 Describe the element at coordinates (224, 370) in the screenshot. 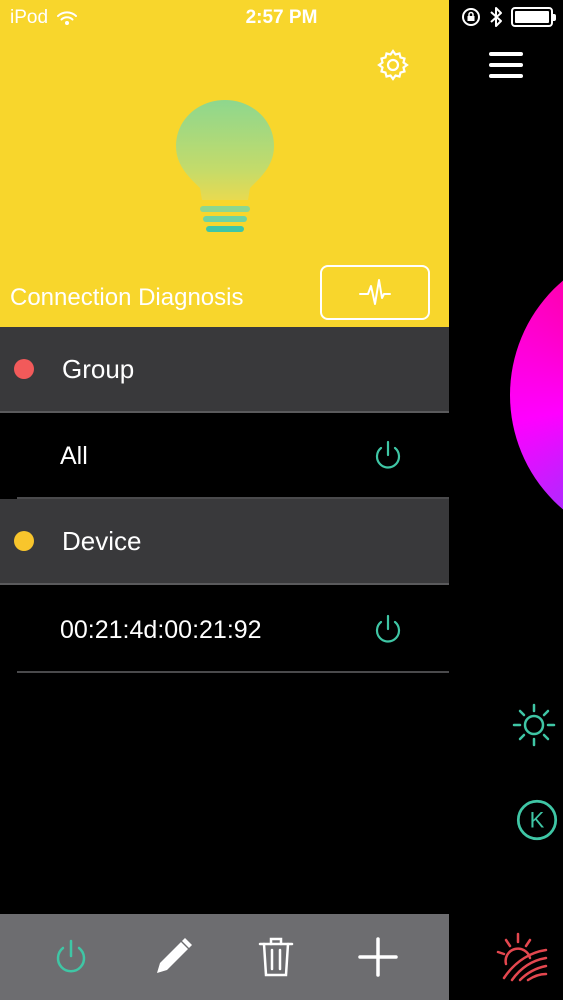

I see `group-section-header: Group` at that location.